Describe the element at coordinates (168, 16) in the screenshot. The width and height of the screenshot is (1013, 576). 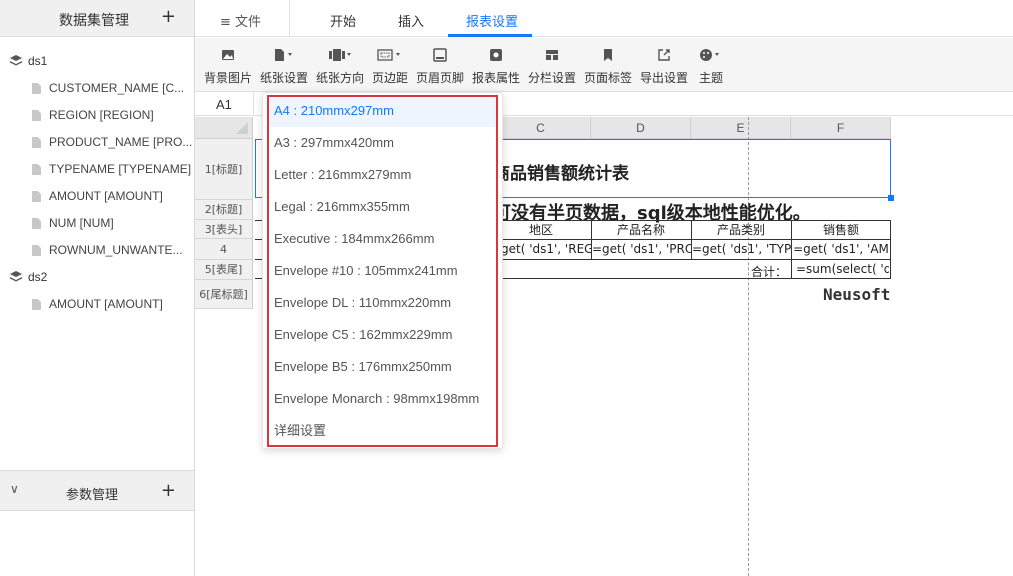
I see `add-dataset-button: +` at that location.